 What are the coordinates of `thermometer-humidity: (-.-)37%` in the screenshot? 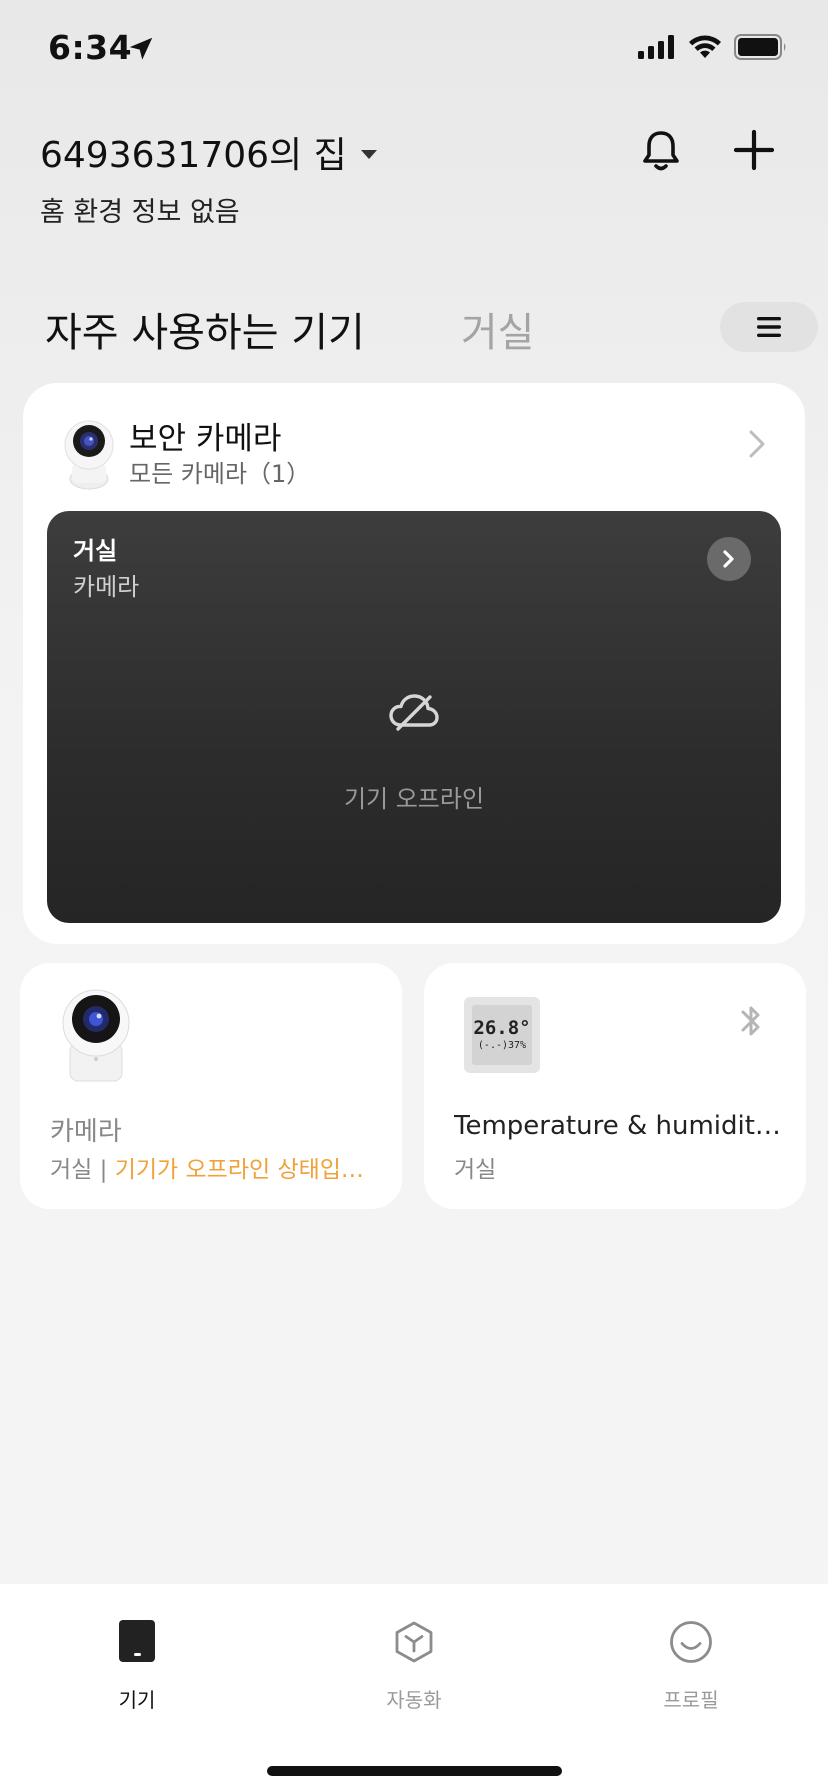 It's located at (502, 1045).